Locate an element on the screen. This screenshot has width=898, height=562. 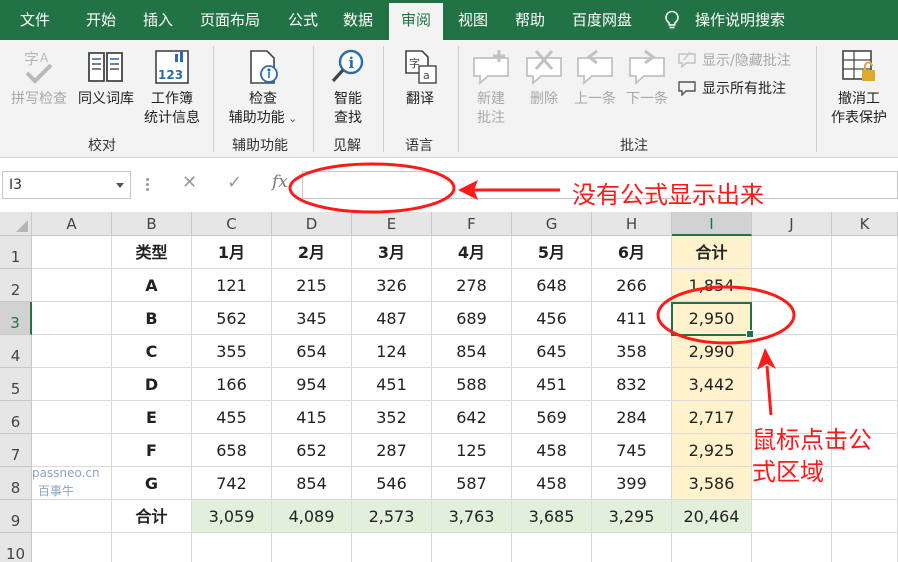
selected-cell-highlight-ellipse is located at coordinates (726, 315).